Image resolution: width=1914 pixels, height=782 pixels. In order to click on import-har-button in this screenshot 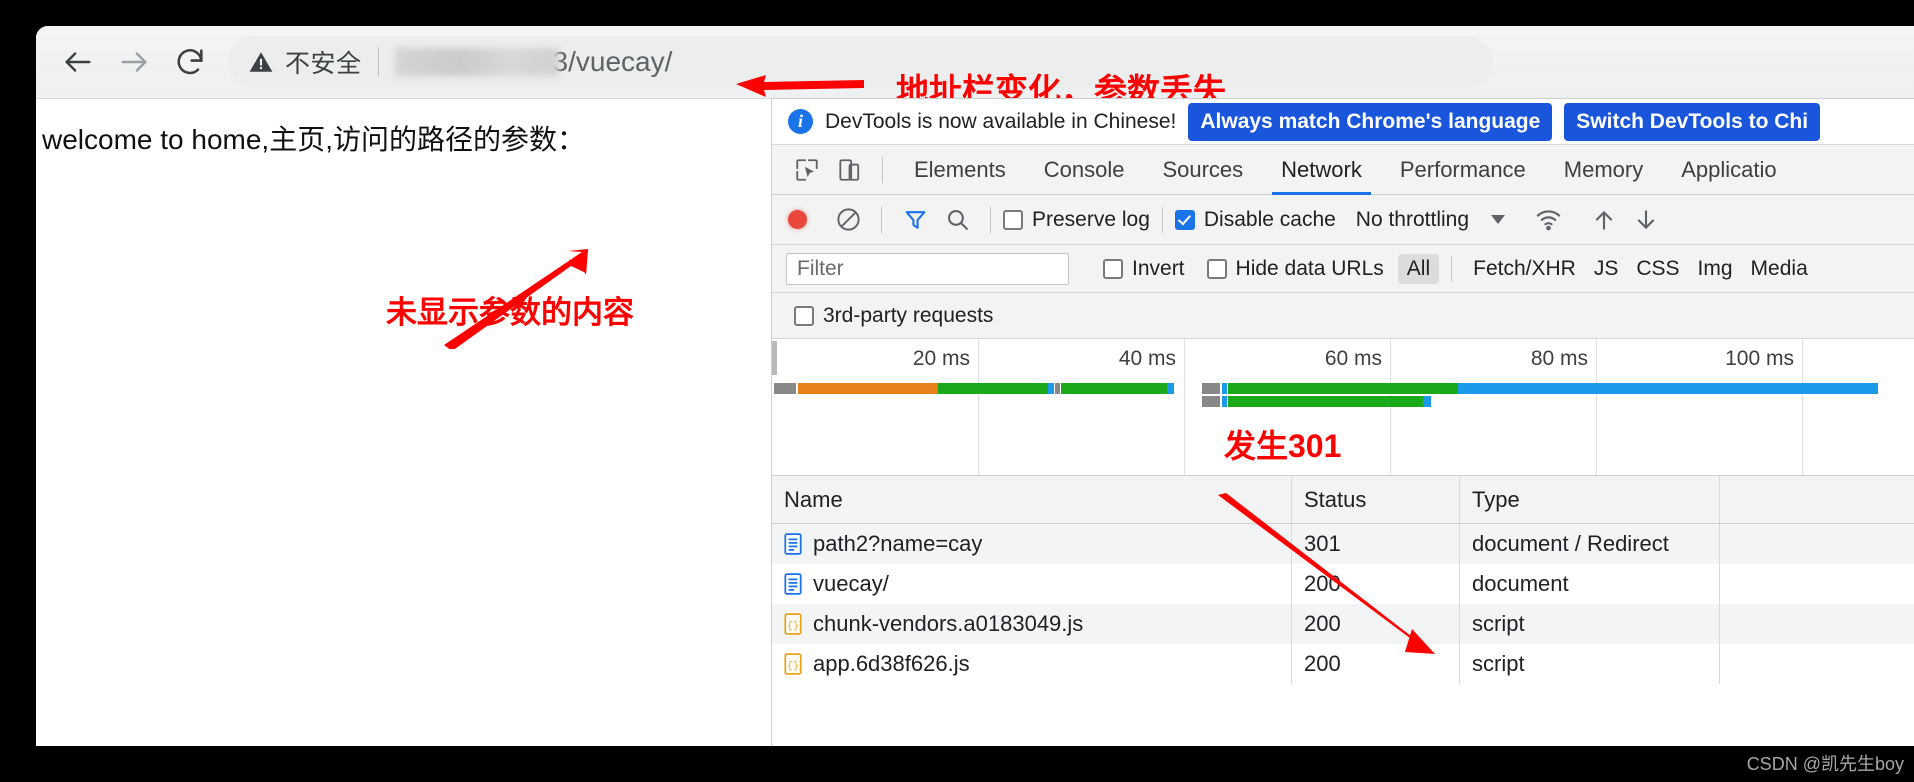, I will do `click(1604, 220)`.